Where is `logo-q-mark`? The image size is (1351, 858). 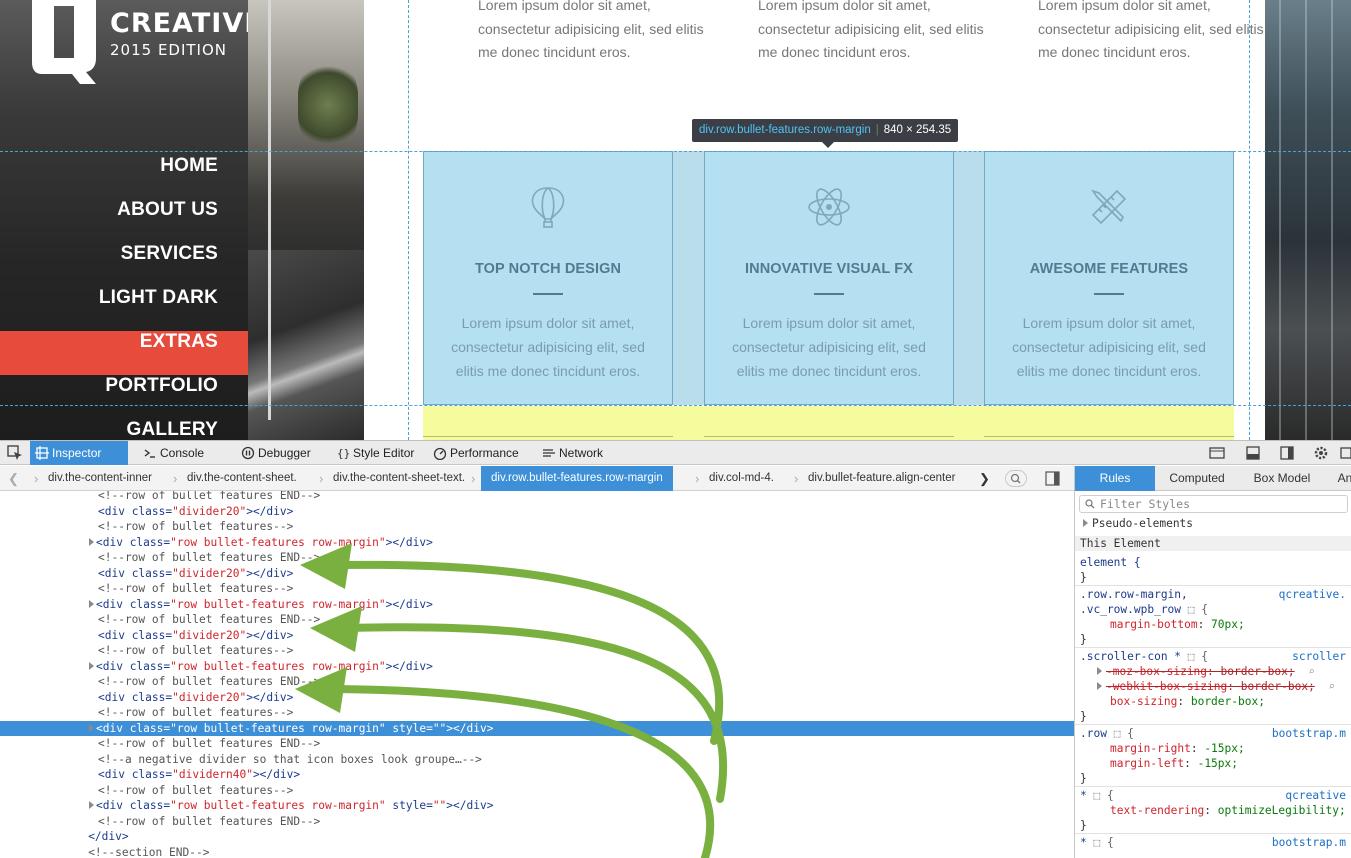
logo-q-mark is located at coordinates (64, 42).